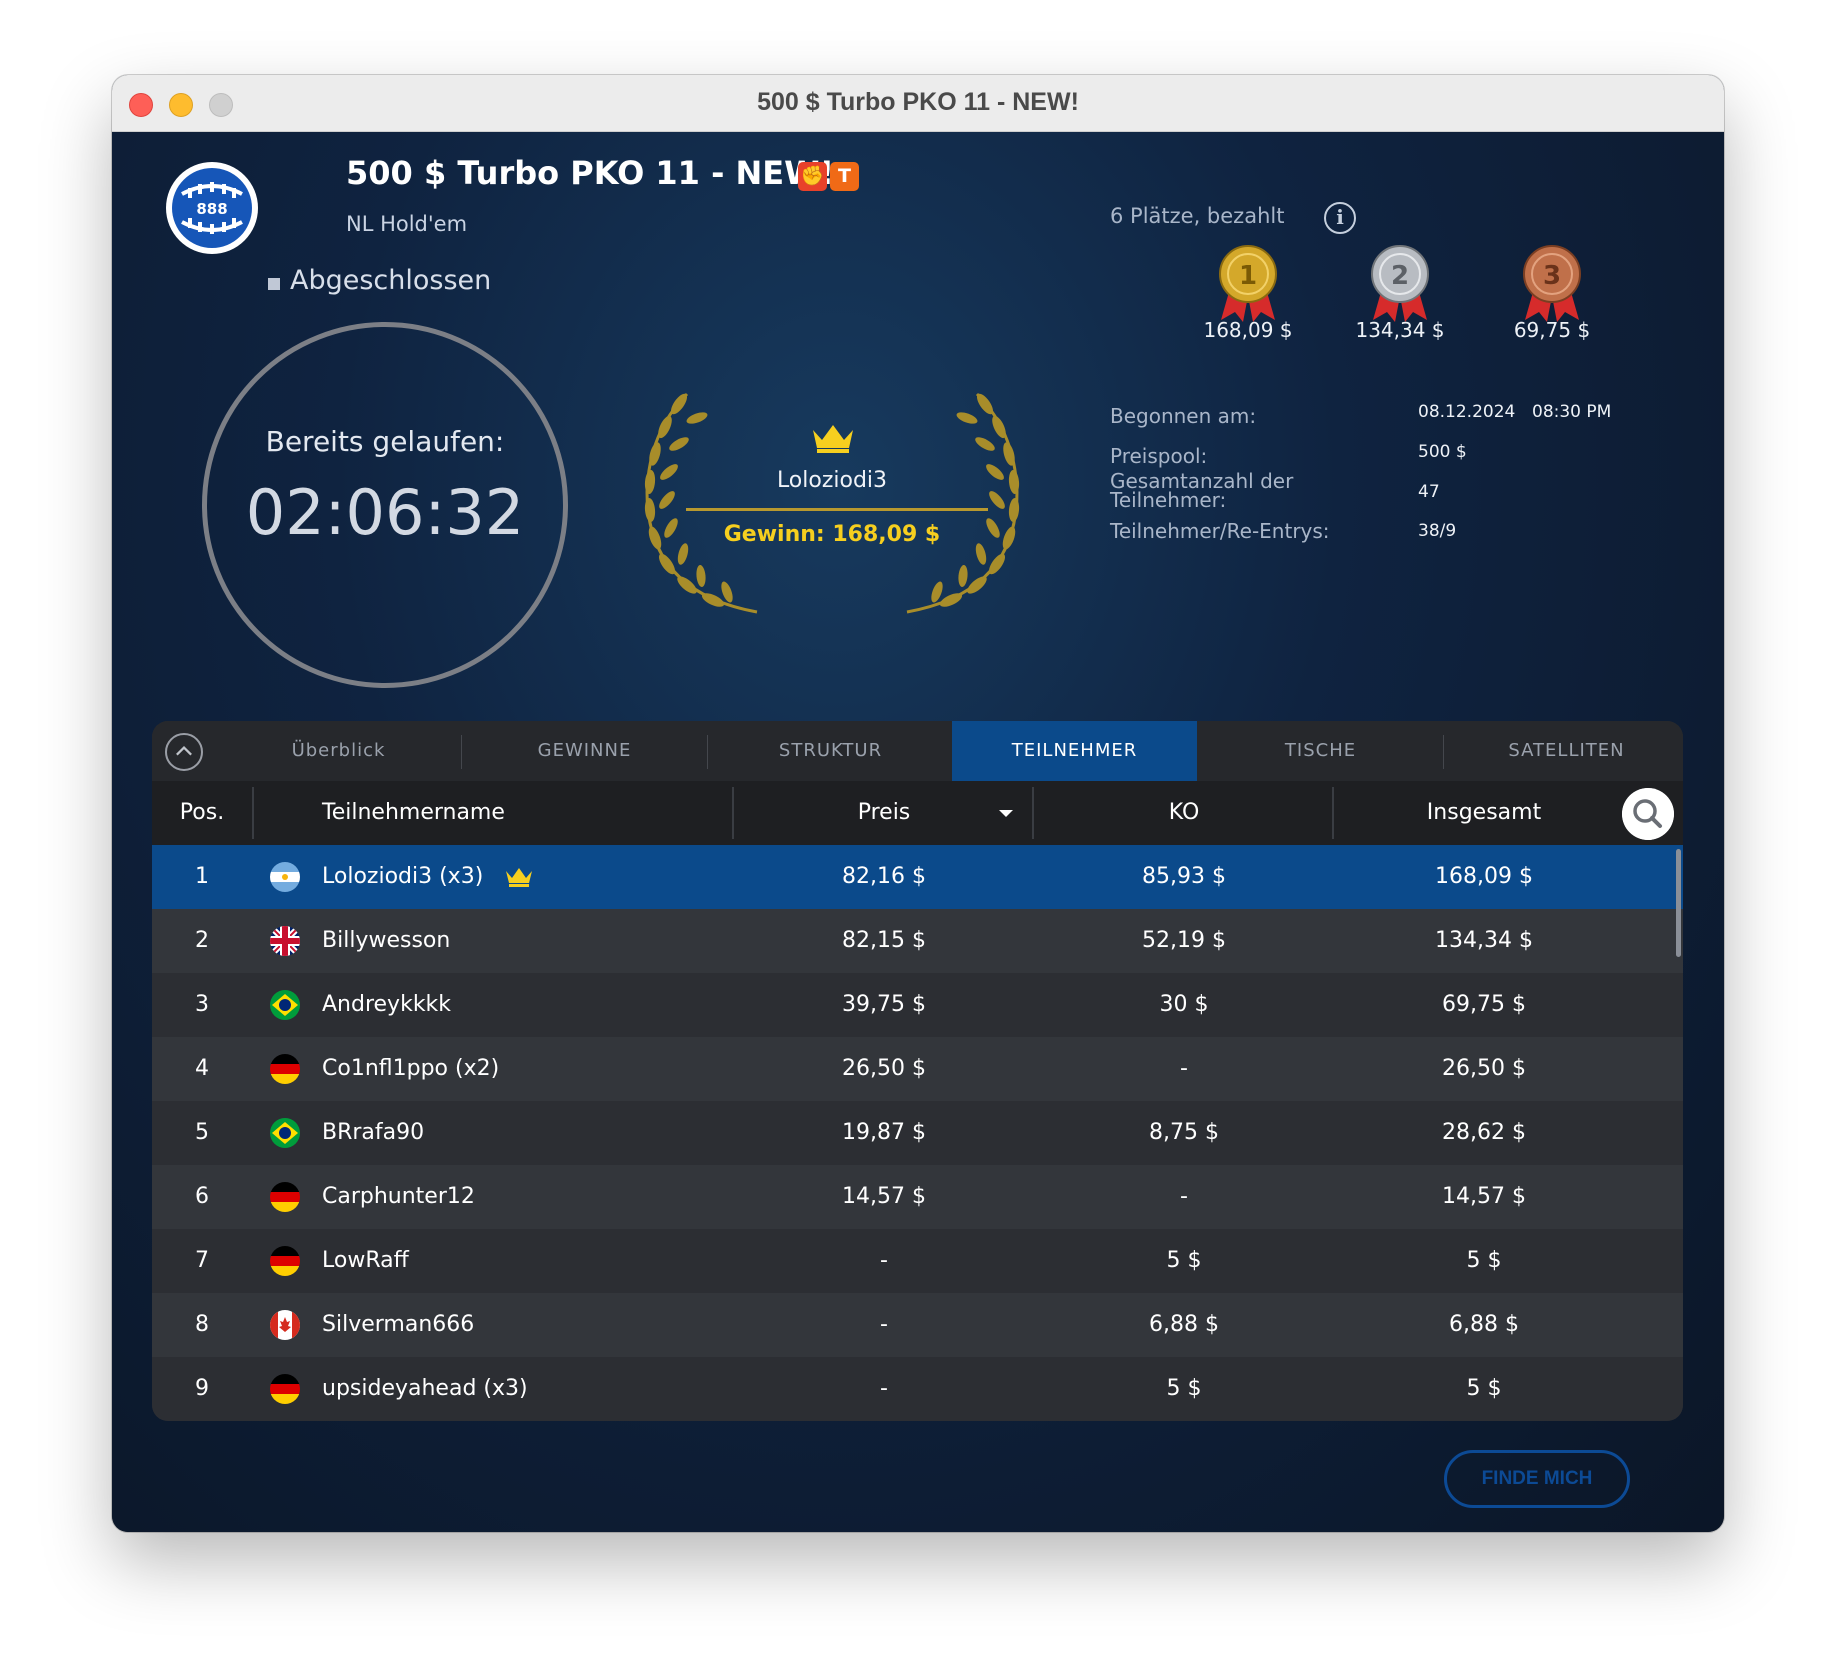  What do you see at coordinates (338, 751) in the screenshot?
I see `tab-ueberblick: Überblick` at bounding box center [338, 751].